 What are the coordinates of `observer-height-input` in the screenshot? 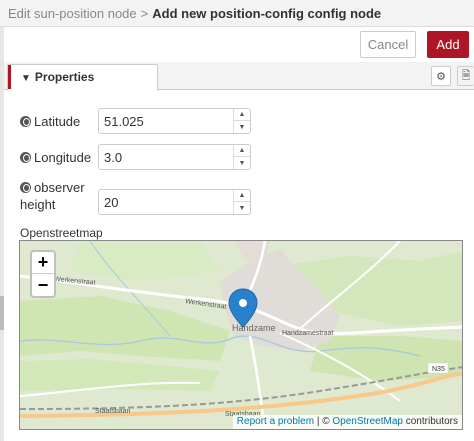 It's located at (166, 202).